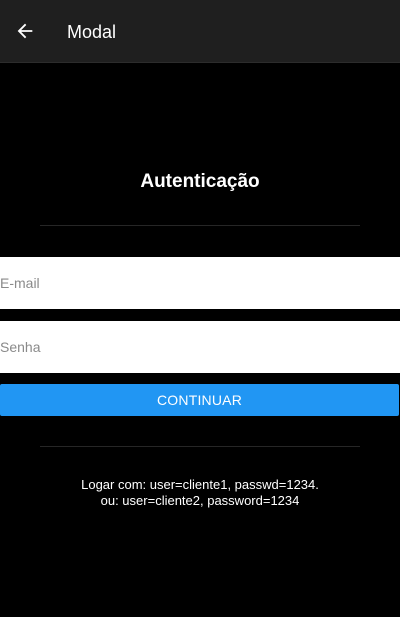 Image resolution: width=400 pixels, height=617 pixels. I want to click on continue-button: CONTINUAR, so click(199, 400).